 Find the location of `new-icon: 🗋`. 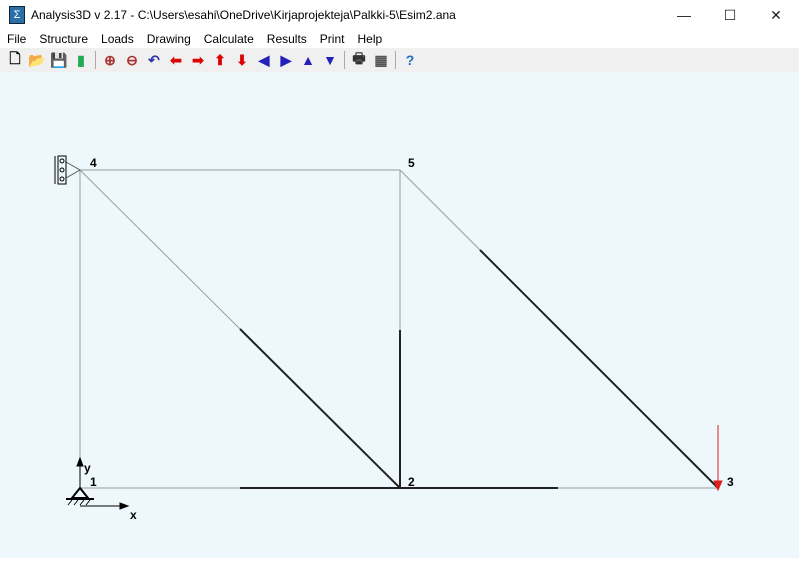

new-icon: 🗋 is located at coordinates (15, 58).